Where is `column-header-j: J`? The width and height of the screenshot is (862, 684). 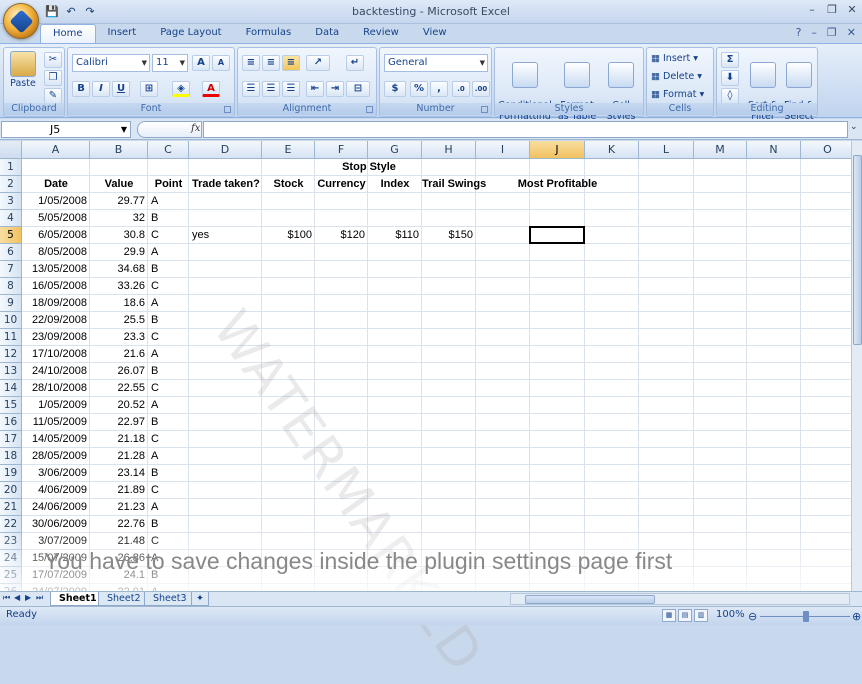 column-header-j: J is located at coordinates (557, 150).